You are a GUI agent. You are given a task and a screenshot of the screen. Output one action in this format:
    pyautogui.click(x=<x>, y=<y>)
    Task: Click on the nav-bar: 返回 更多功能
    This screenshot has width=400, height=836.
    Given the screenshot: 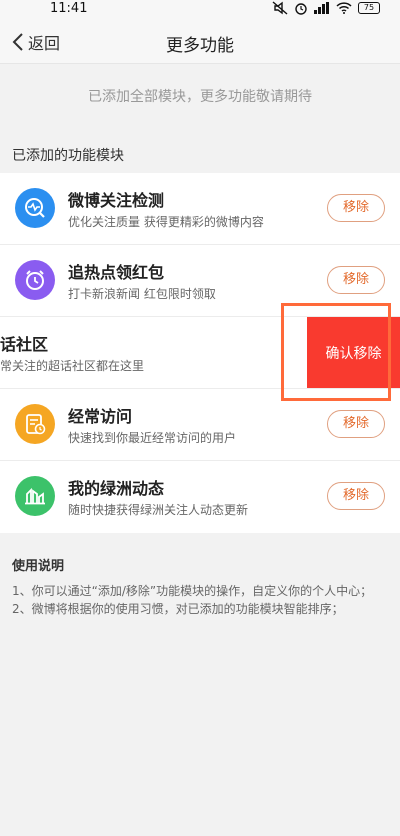 What is the action you would take?
    pyautogui.click(x=200, y=42)
    